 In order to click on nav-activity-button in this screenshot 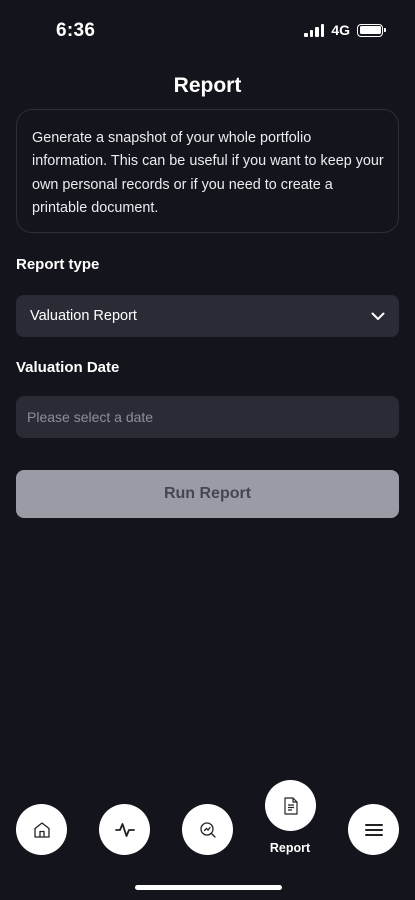, I will do `click(124, 829)`.